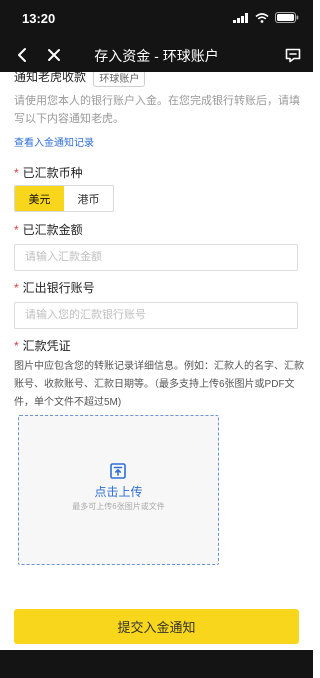 The width and height of the screenshot is (320, 678). Describe the element at coordinates (54, 141) in the screenshot. I see `deposit-records-link: 查看入金通知记录` at that location.